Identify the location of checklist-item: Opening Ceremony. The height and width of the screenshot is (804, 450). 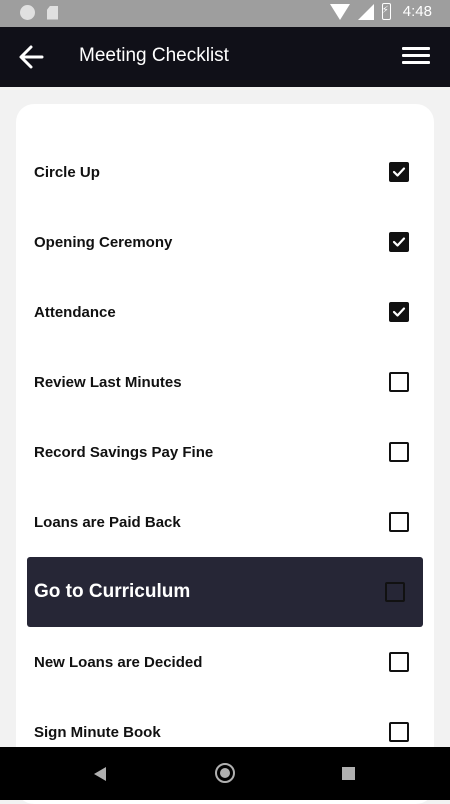
(225, 242).